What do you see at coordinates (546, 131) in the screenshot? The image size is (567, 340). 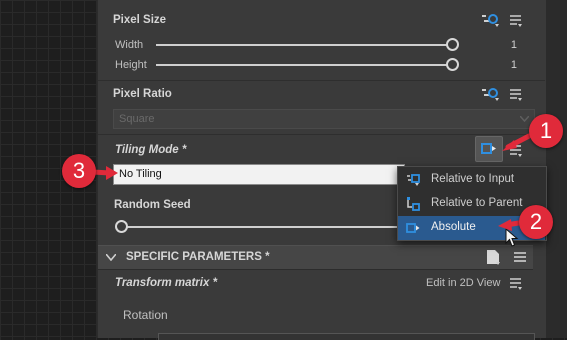 I see `callout-badge-1: 1` at bounding box center [546, 131].